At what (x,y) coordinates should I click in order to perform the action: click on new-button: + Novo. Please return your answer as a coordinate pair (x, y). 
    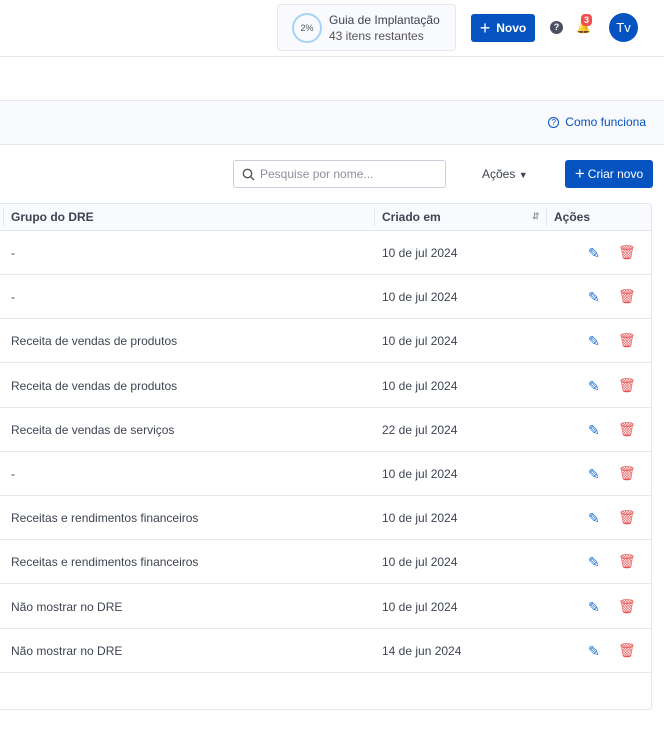
    Looking at the image, I should click on (503, 28).